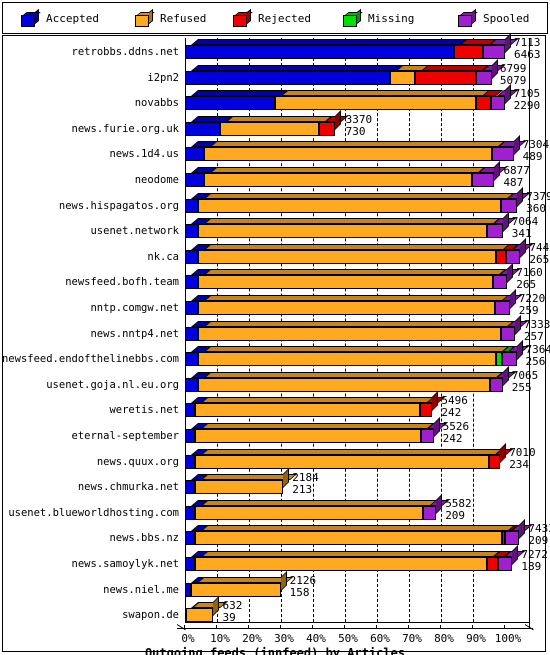 This screenshot has width=550, height=655. Describe the element at coordinates (529, 273) in the screenshot. I see `bar-total-value: 7160` at that location.